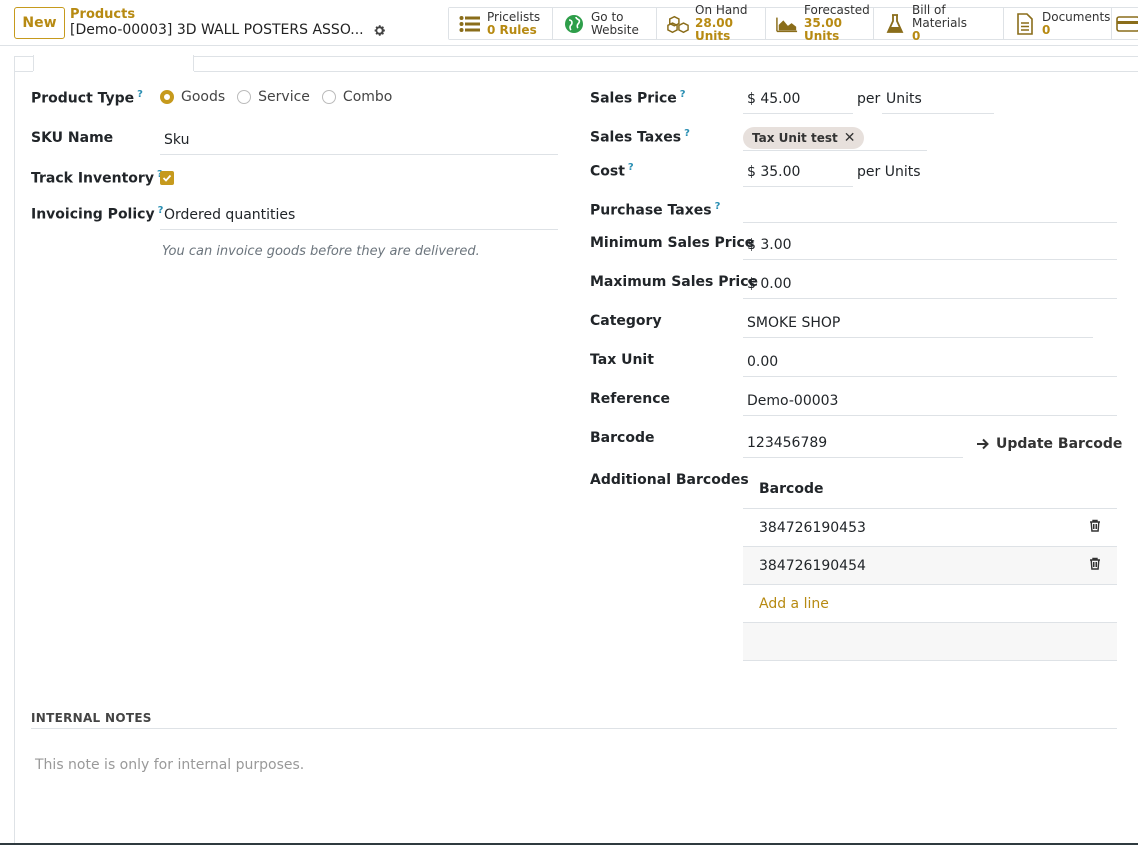 This screenshot has width=1138, height=845. I want to click on invoicing-policy-label: Invoicing Policy?, so click(97, 214).